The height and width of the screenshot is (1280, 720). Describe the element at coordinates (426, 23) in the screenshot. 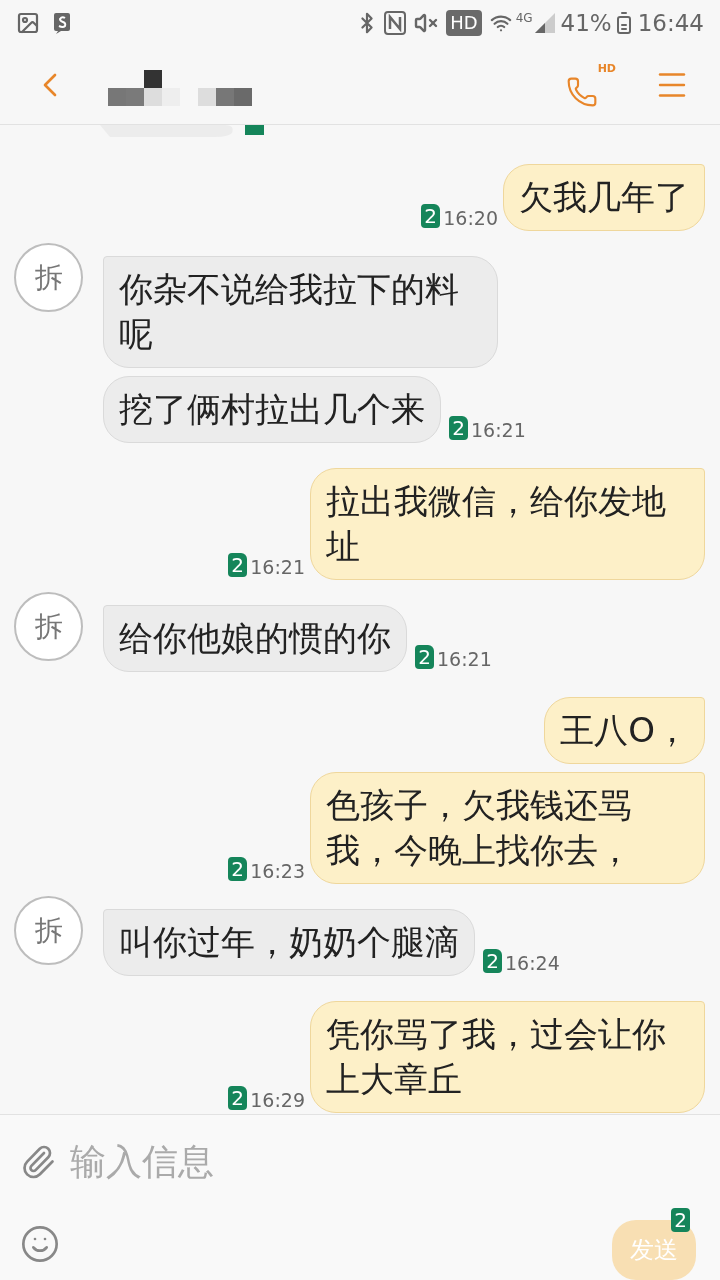

I see `mute-icon` at that location.